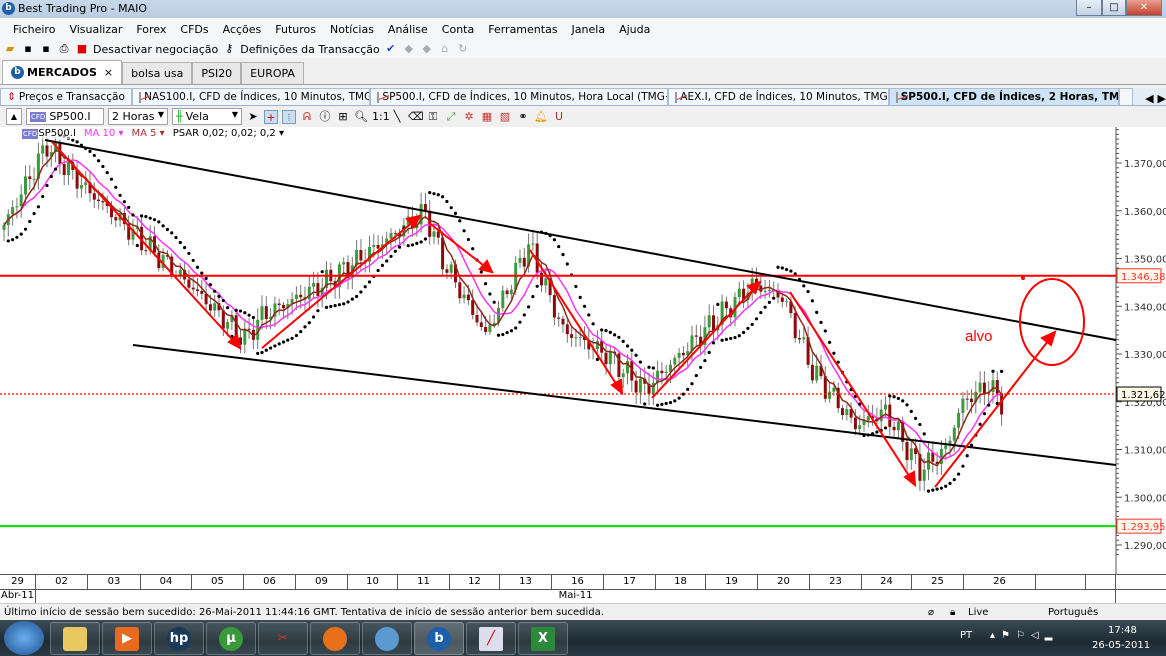  I want to click on candle-up, so click(576, 338).